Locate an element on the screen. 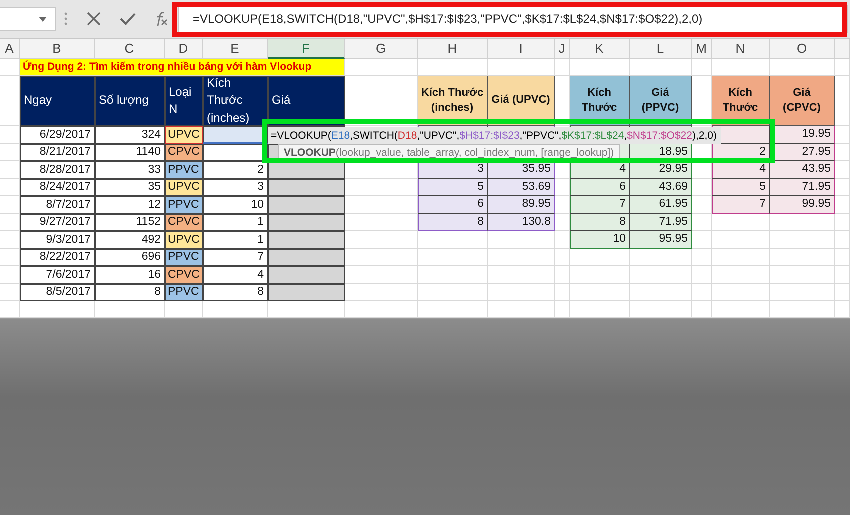  column-header: N is located at coordinates (741, 49).